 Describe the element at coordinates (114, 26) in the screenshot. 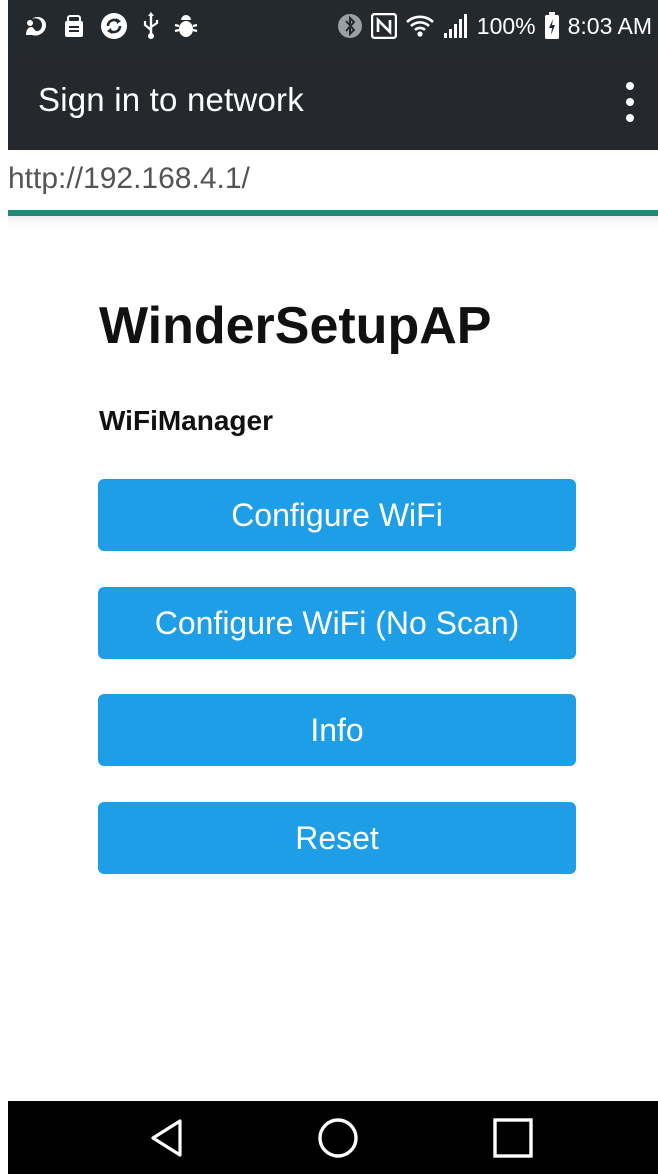

I see `sync-icon` at that location.